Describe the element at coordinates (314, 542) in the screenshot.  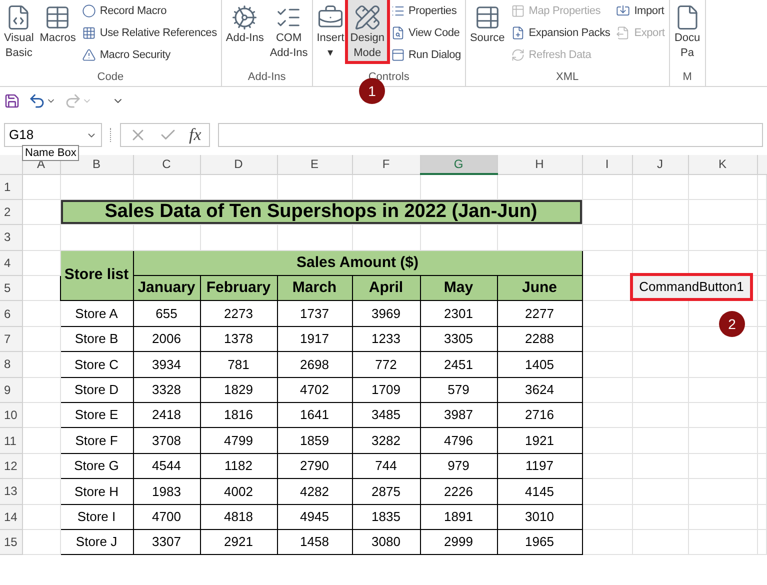
I see `table-cell: 1458` at that location.